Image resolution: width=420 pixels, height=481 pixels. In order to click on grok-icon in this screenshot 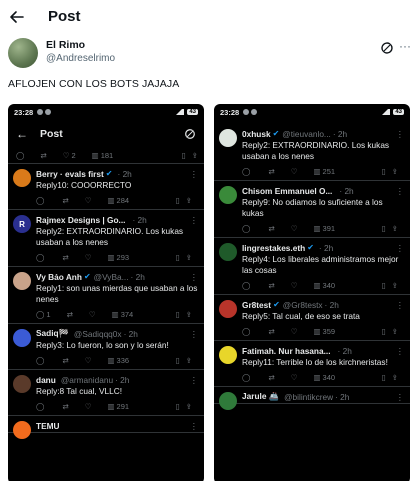, I will do `click(387, 48)`.